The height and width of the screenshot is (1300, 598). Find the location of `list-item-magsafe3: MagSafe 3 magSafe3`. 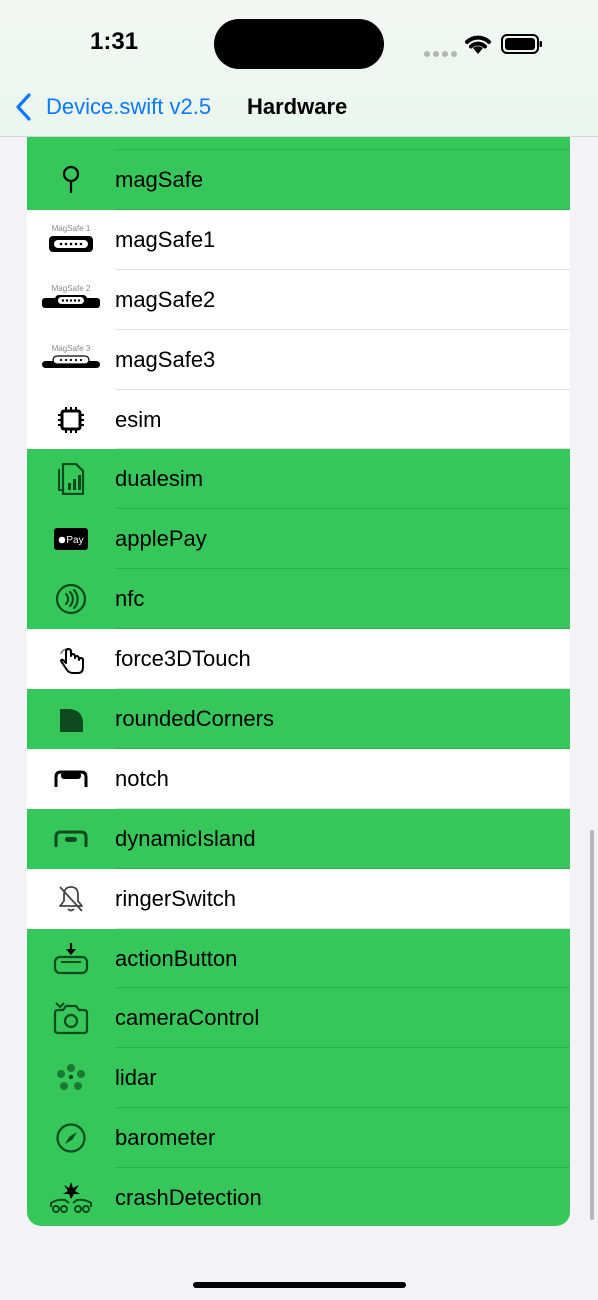

list-item-magsafe3: MagSafe 3 magSafe3 is located at coordinates (298, 359).